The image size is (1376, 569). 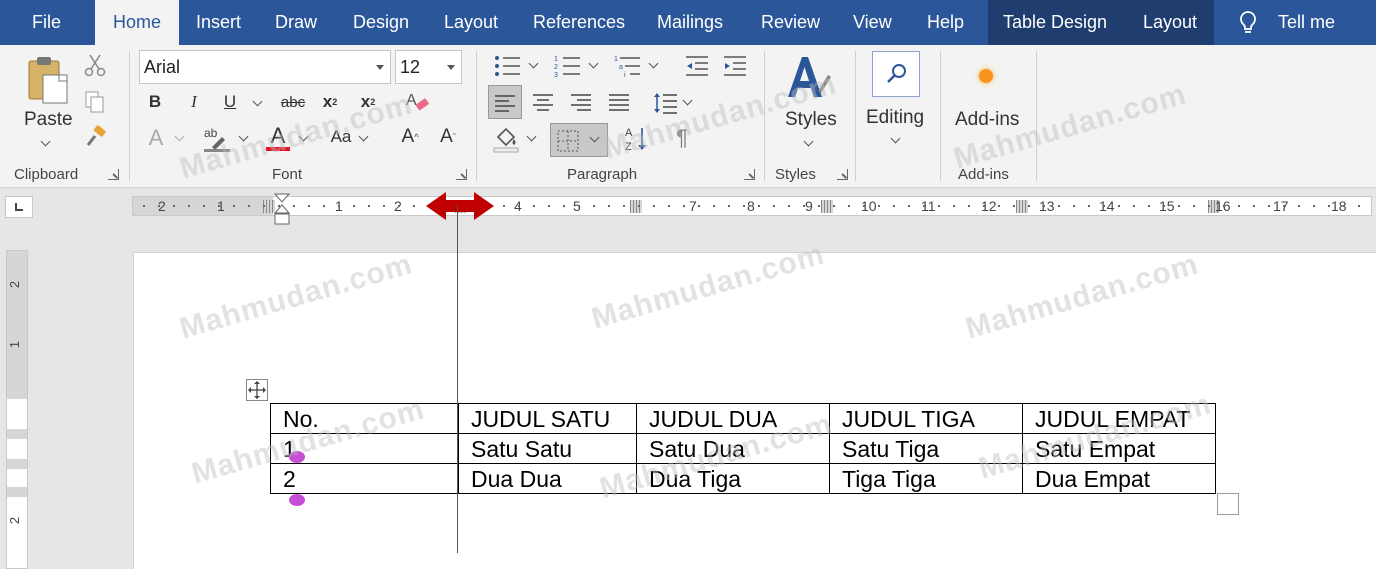 What do you see at coordinates (1228, 504) in the screenshot?
I see `table-resize-handle` at bounding box center [1228, 504].